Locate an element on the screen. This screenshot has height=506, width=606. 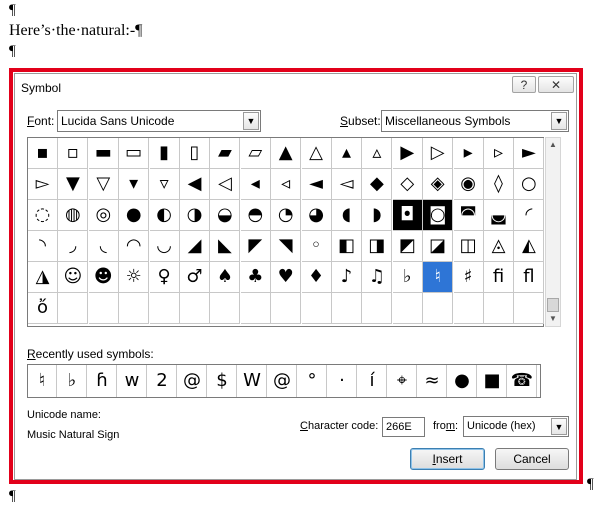
recent-symbol-cell: · is located at coordinates (342, 381).